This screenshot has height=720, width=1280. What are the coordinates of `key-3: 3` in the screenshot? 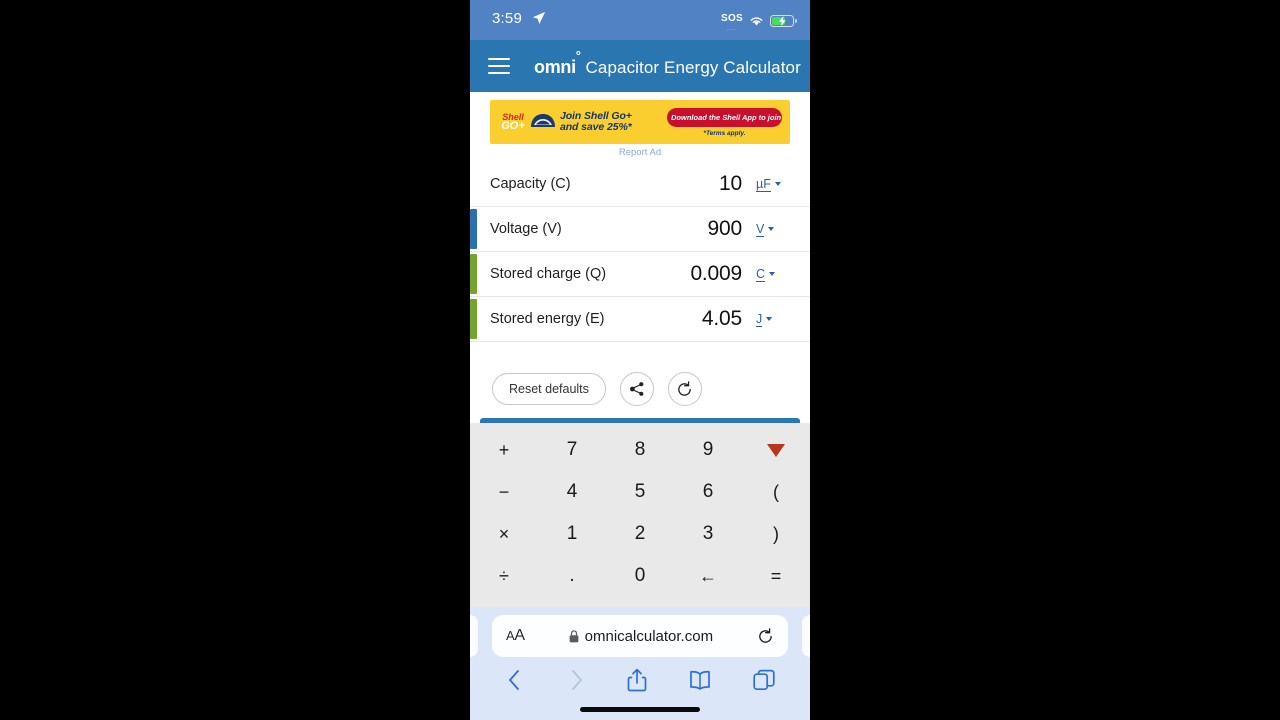 It's located at (708, 534).